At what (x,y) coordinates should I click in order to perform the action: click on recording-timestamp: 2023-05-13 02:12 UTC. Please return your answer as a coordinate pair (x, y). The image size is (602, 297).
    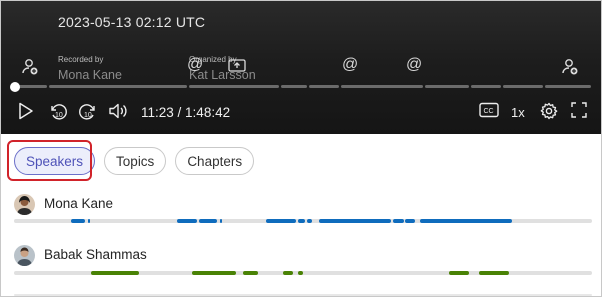
    Looking at the image, I should click on (132, 22).